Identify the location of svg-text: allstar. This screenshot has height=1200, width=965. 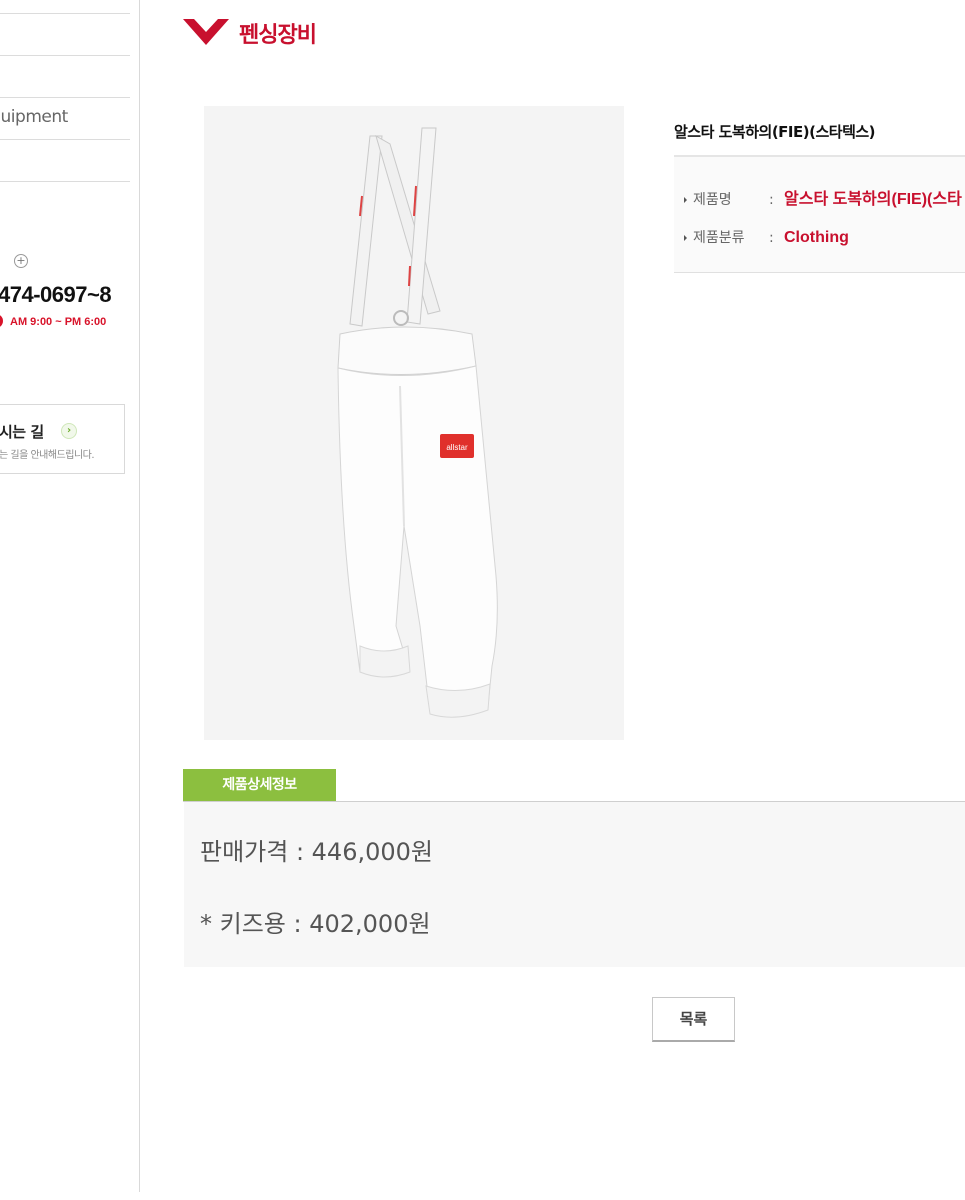
(457, 447).